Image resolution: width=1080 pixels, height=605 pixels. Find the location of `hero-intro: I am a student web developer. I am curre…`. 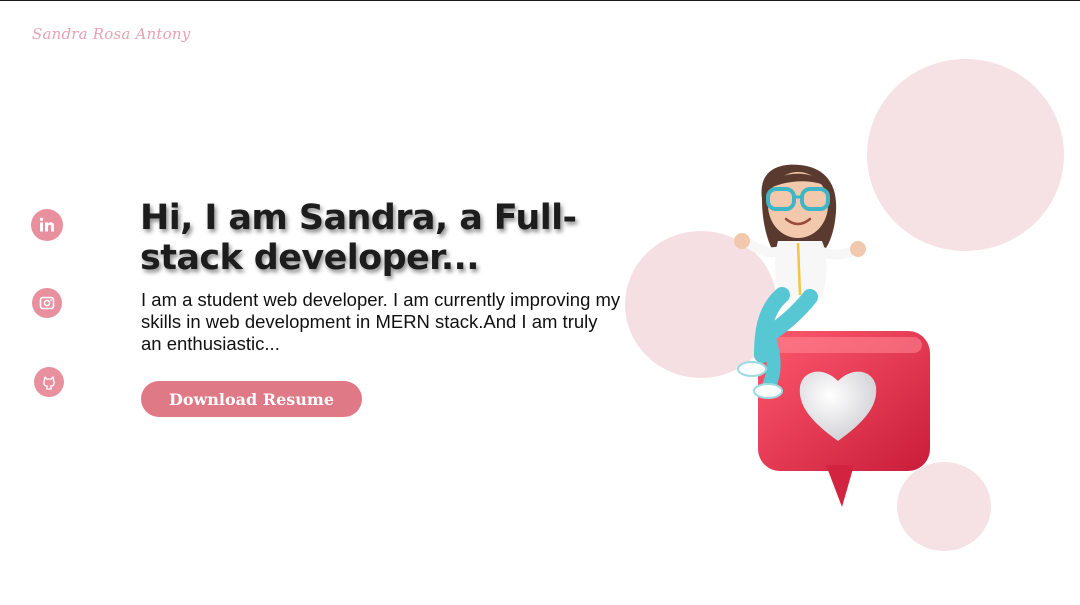

hero-intro: I am a student web developer. I am curre… is located at coordinates (381, 321).